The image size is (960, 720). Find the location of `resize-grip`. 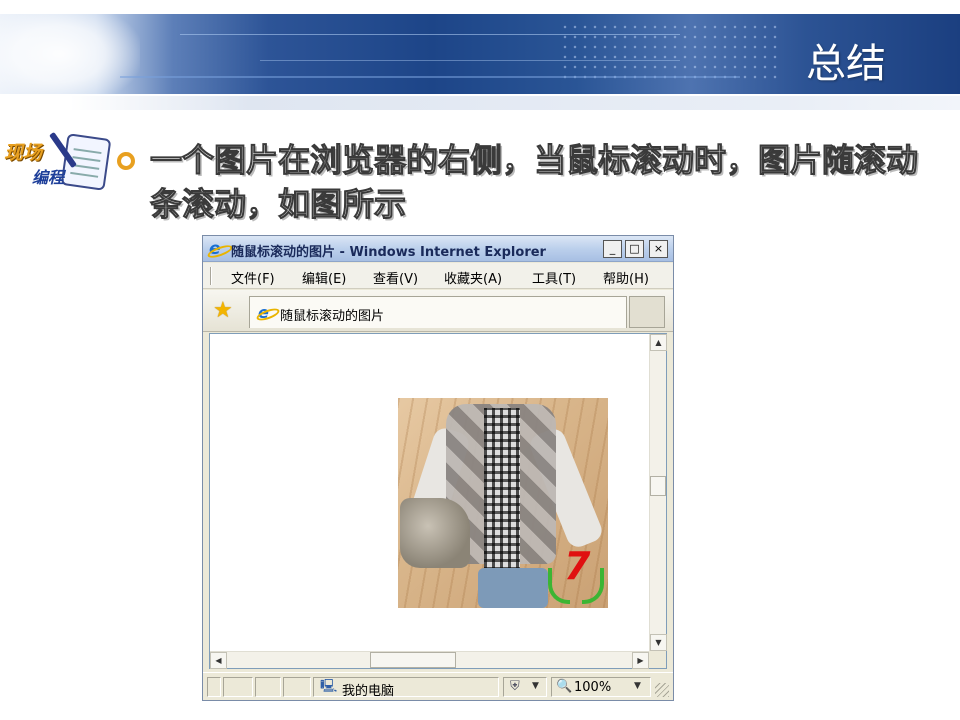

resize-grip is located at coordinates (662, 690).